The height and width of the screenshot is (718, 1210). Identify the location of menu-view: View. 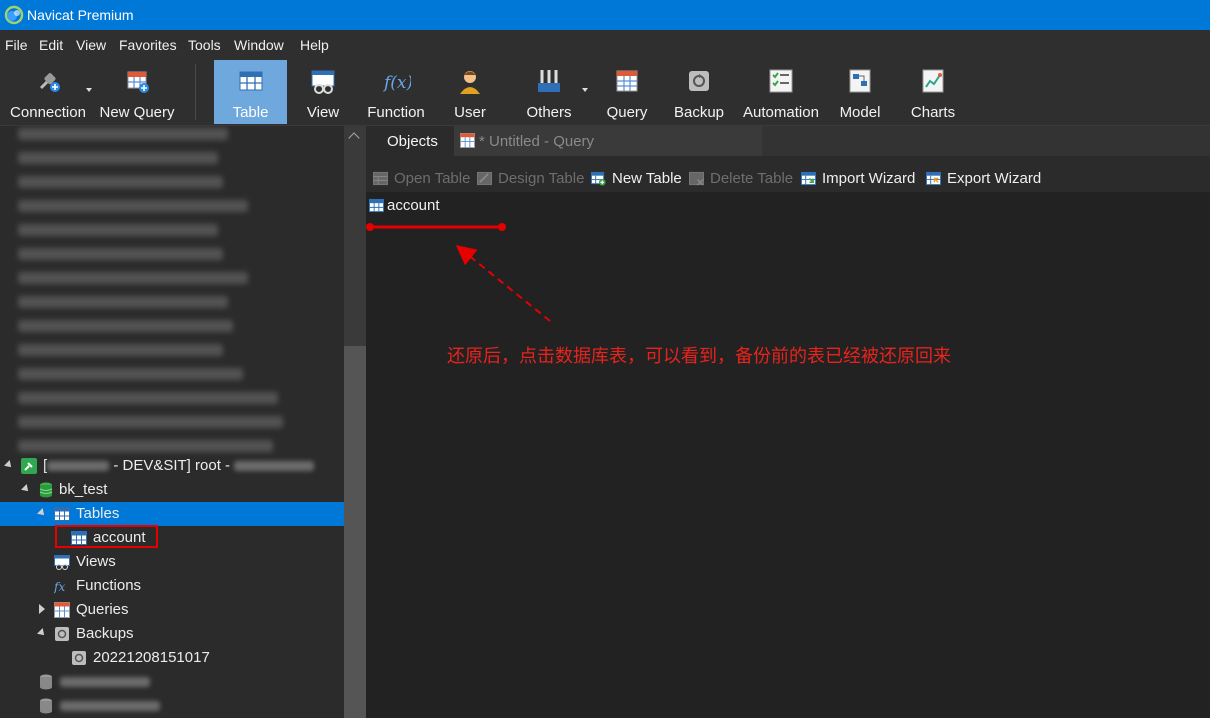
(91, 45).